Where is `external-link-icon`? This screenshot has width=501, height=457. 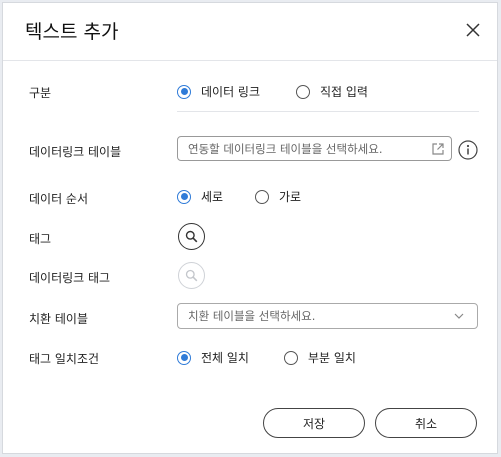 external-link-icon is located at coordinates (438, 149).